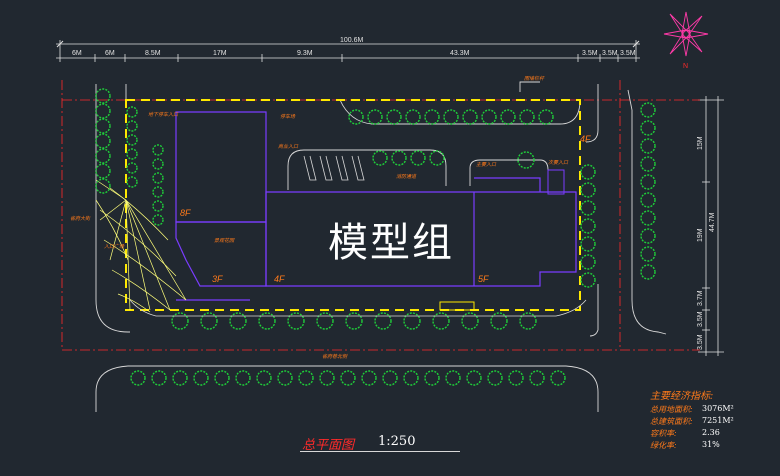 Image resolution: width=780 pixels, height=476 pixels. I want to click on title-underline, so click(380, 451).